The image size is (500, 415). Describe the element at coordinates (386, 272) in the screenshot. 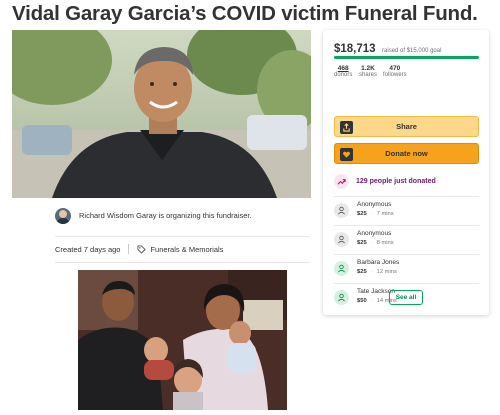

I see `donation-time: 12 mins` at that location.